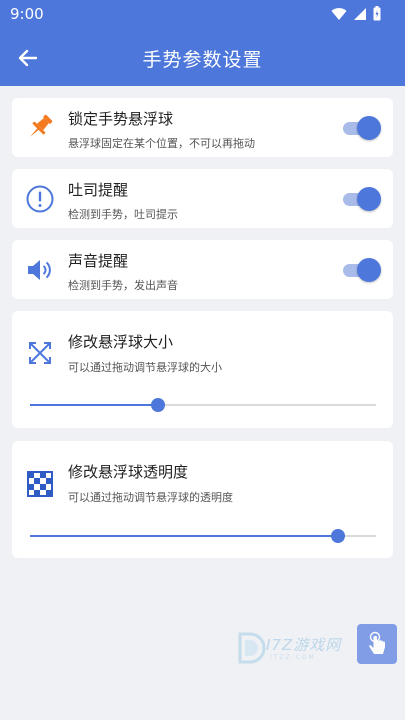 This screenshot has height=720, width=405. I want to click on toast-reminder-toggle, so click(361, 199).